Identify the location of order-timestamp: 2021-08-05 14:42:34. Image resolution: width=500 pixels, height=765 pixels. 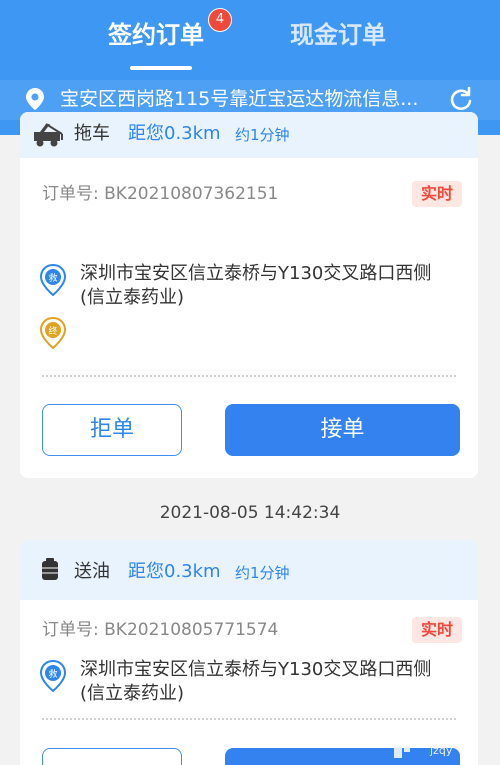
(250, 513).